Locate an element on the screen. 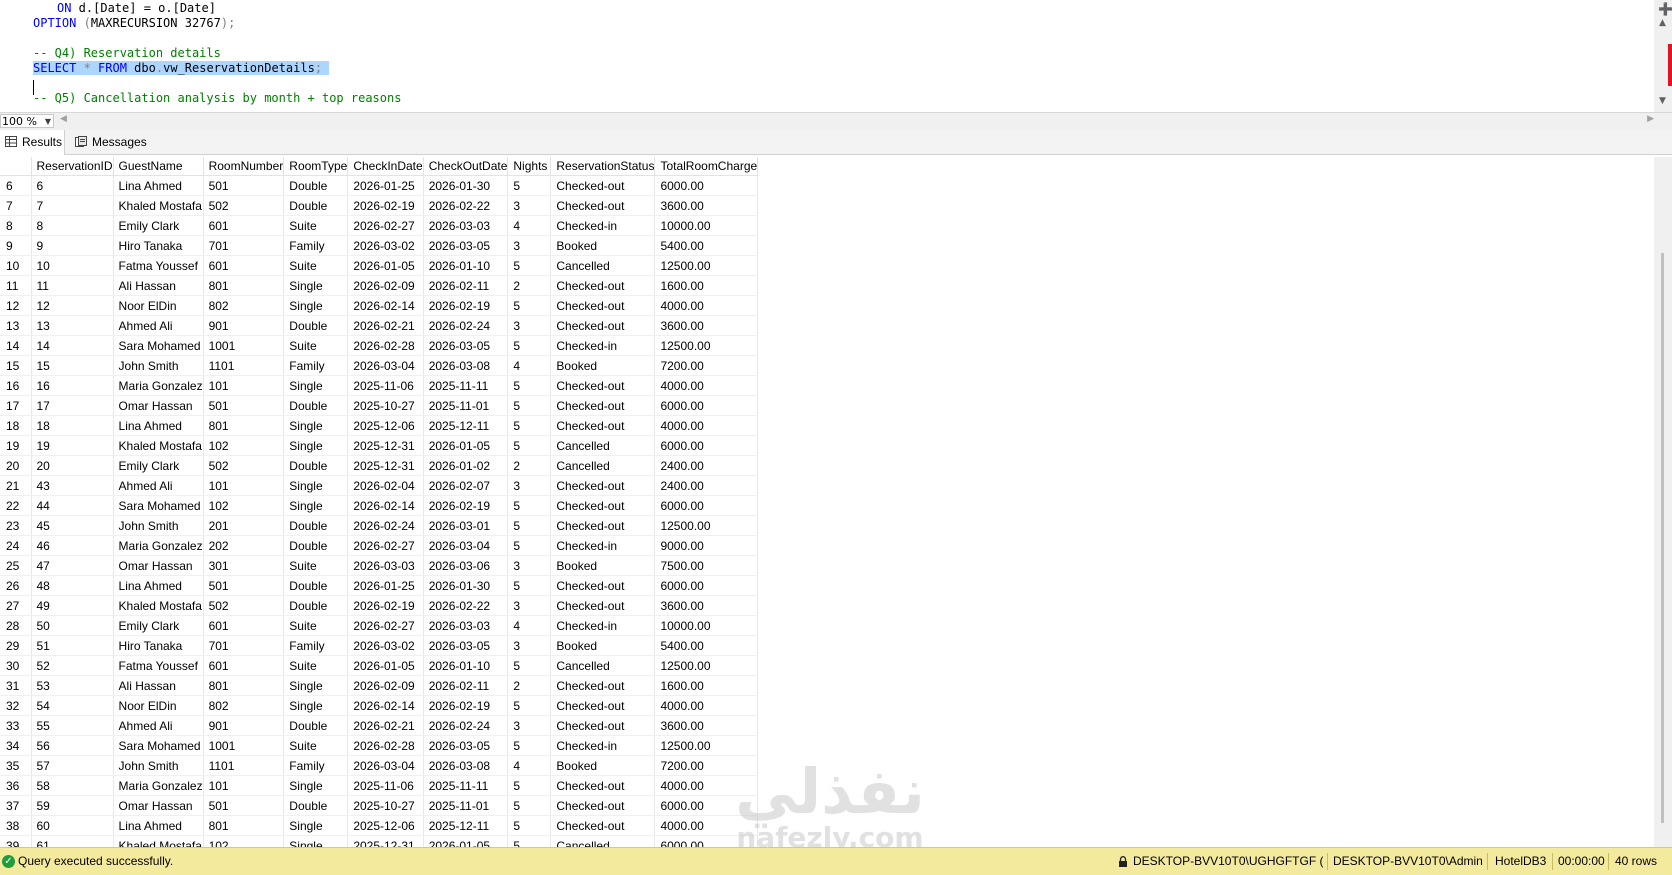 The width and height of the screenshot is (1672, 875). column-header-room-type: RoomType is located at coordinates (316, 166).